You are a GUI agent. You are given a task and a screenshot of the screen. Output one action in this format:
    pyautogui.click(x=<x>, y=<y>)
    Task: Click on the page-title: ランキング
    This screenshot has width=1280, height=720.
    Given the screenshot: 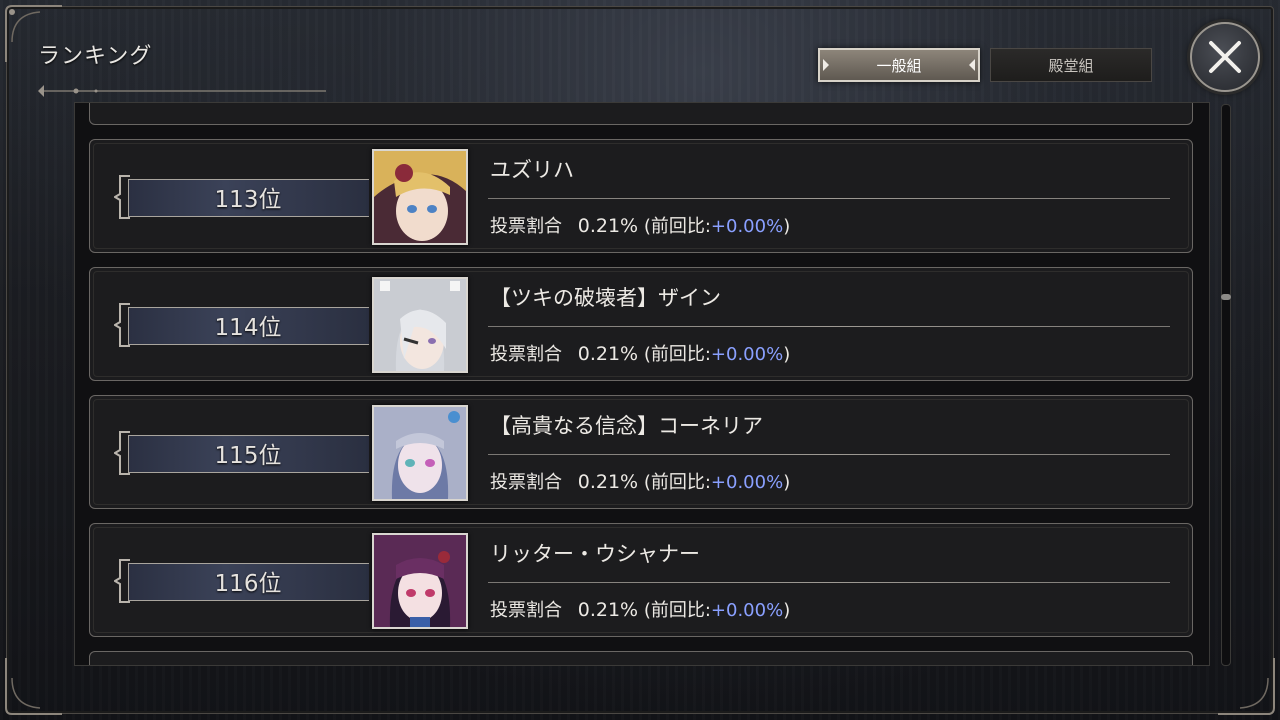 What is the action you would take?
    pyautogui.click(x=95, y=56)
    